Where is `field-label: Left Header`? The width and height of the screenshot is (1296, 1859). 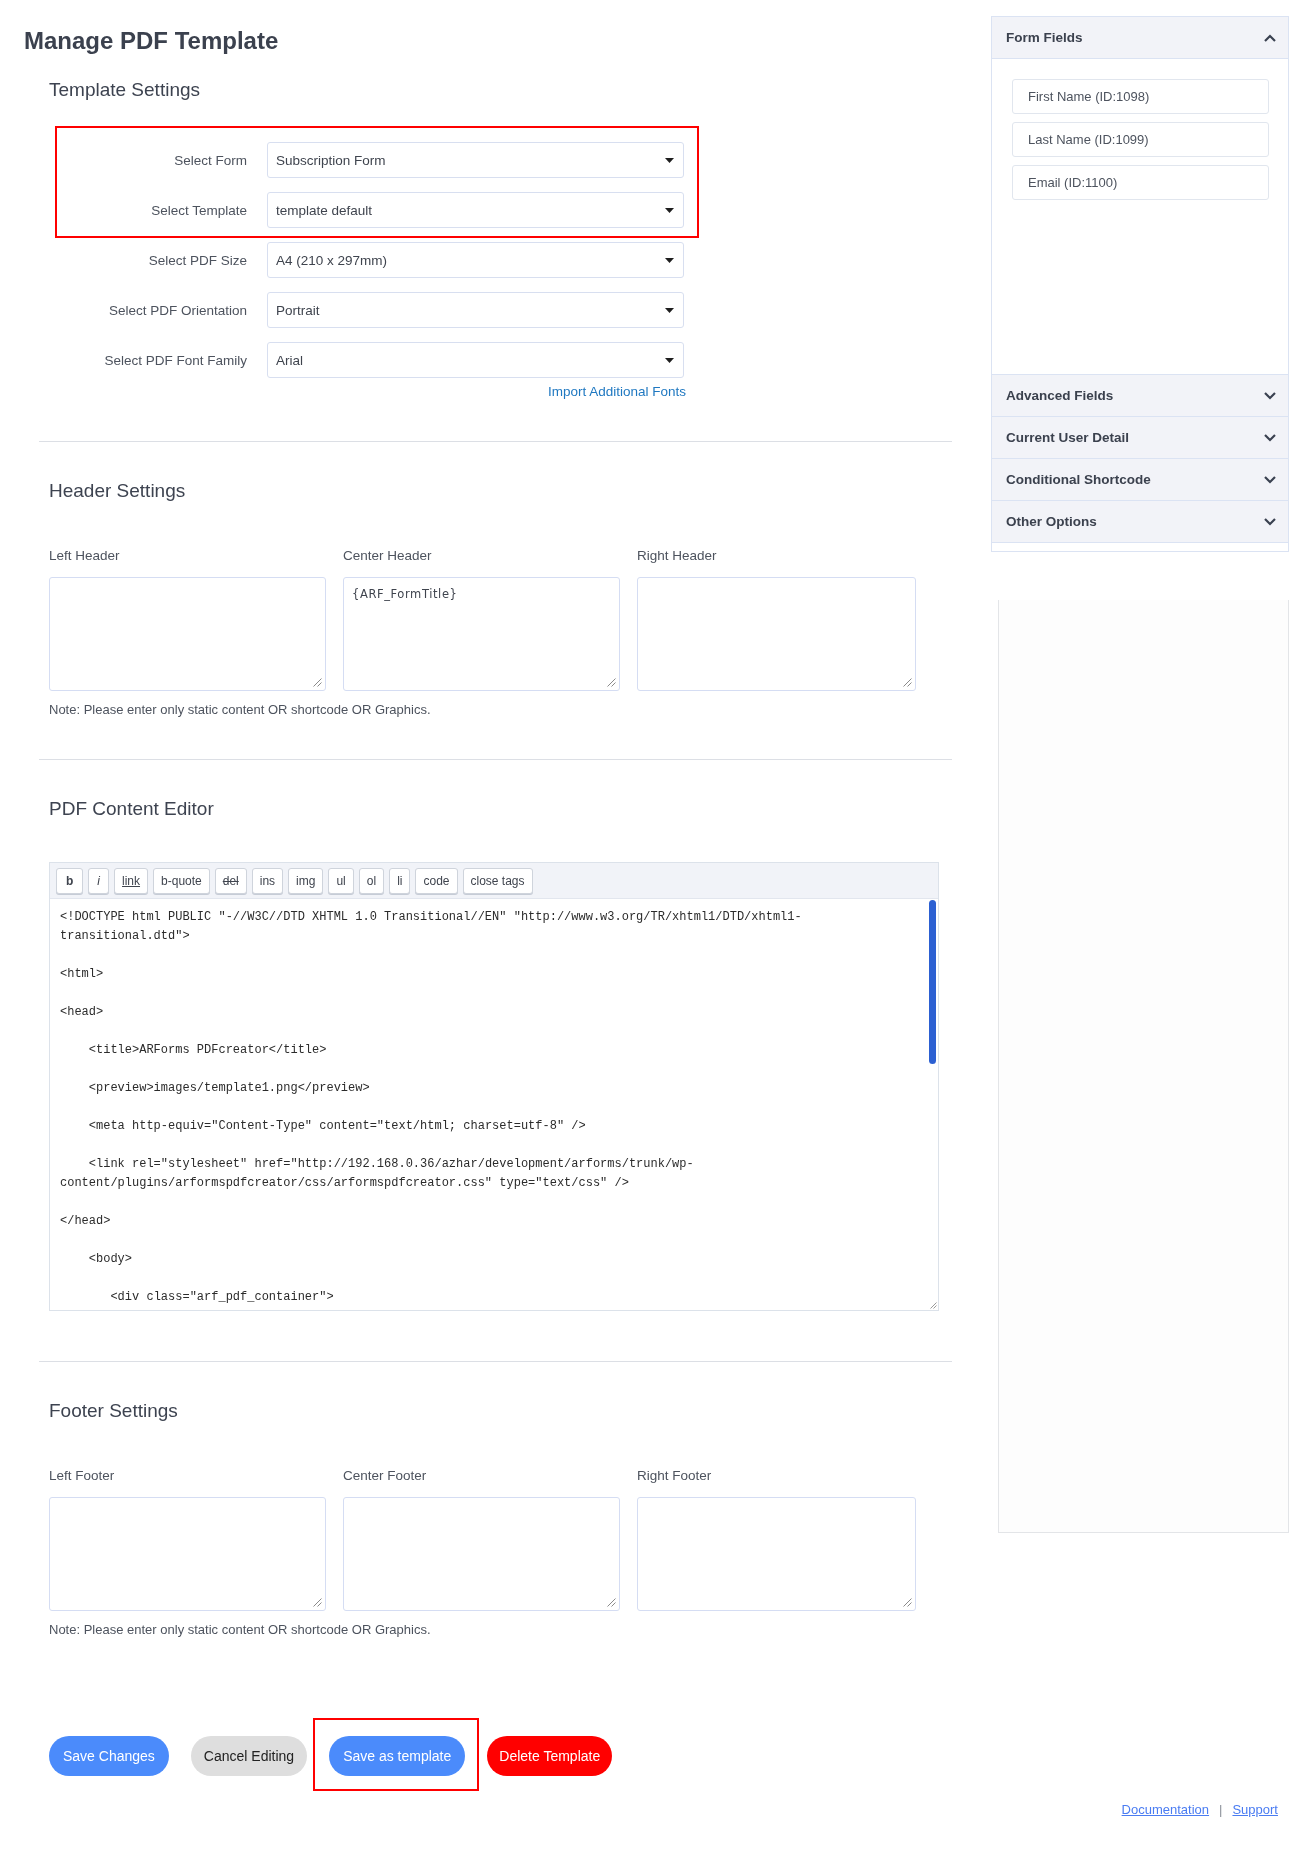
field-label: Left Header is located at coordinates (84, 556).